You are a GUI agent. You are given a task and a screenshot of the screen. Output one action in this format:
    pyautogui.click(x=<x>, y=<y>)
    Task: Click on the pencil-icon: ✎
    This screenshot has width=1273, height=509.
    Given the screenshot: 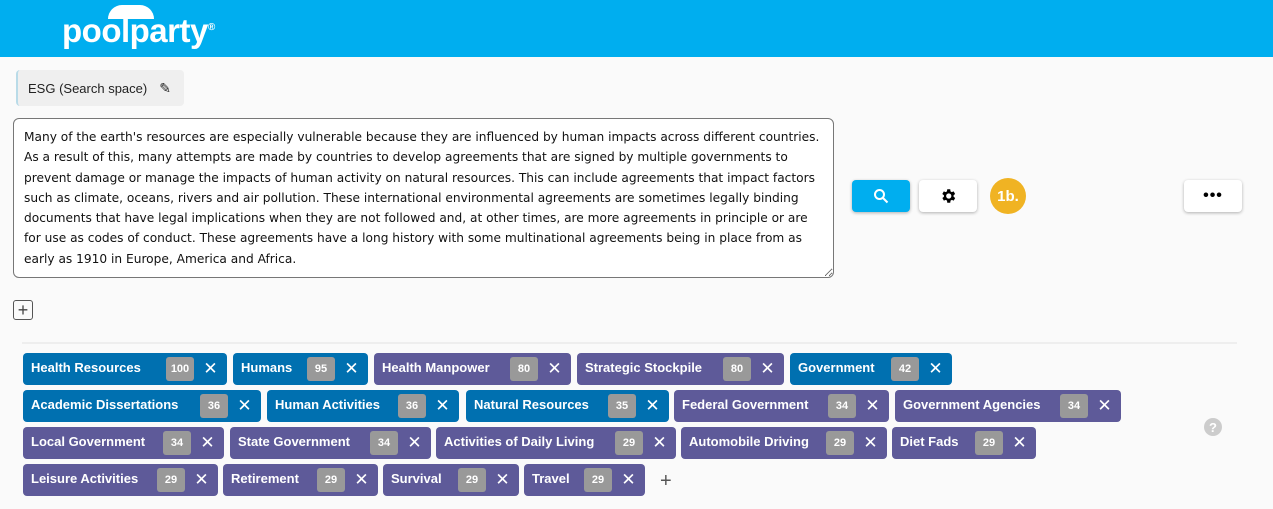 What is the action you would take?
    pyautogui.click(x=165, y=88)
    